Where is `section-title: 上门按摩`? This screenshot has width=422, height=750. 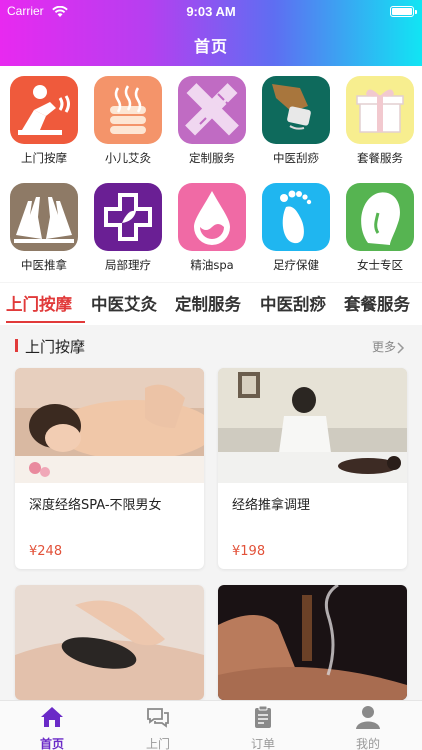
section-title: 上门按摩 is located at coordinates (55, 347).